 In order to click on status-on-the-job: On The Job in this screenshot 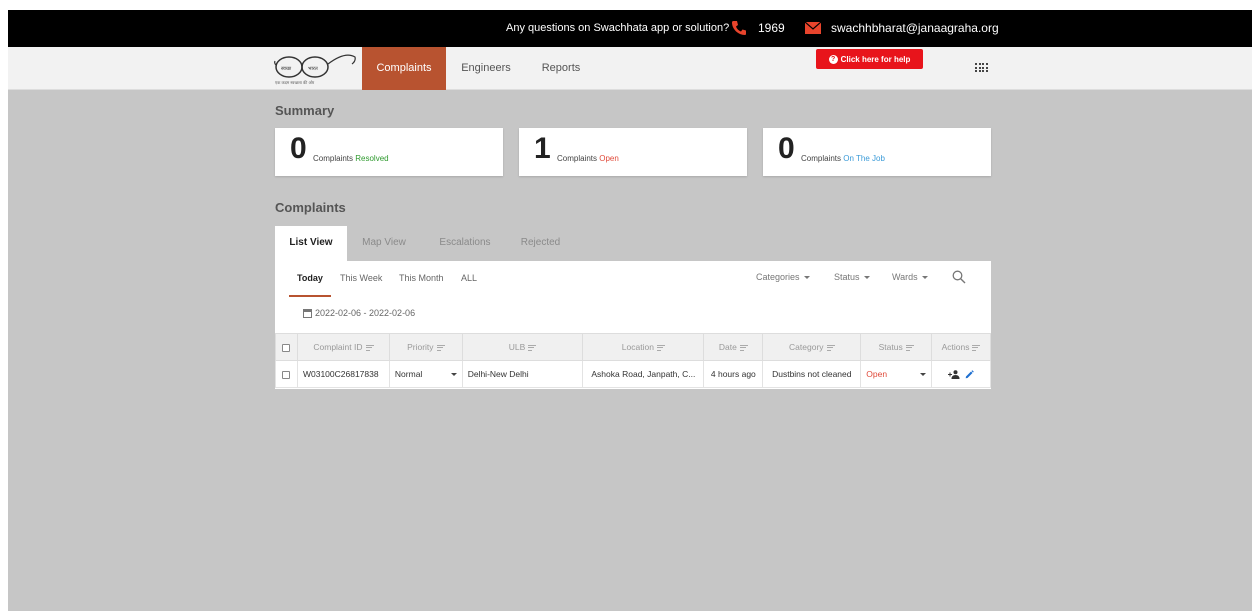, I will do `click(864, 158)`.